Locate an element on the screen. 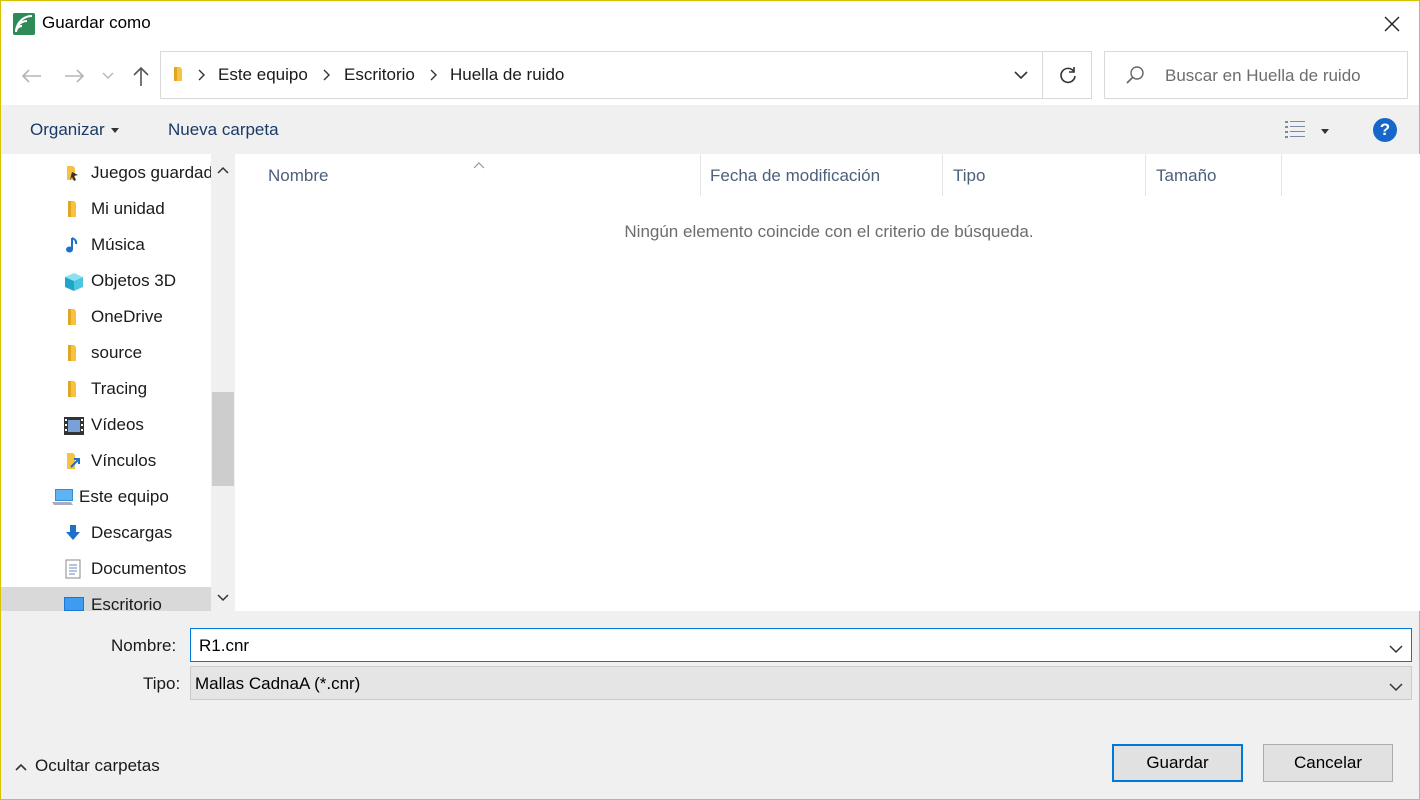  organize-label: Organizar is located at coordinates (67, 129).